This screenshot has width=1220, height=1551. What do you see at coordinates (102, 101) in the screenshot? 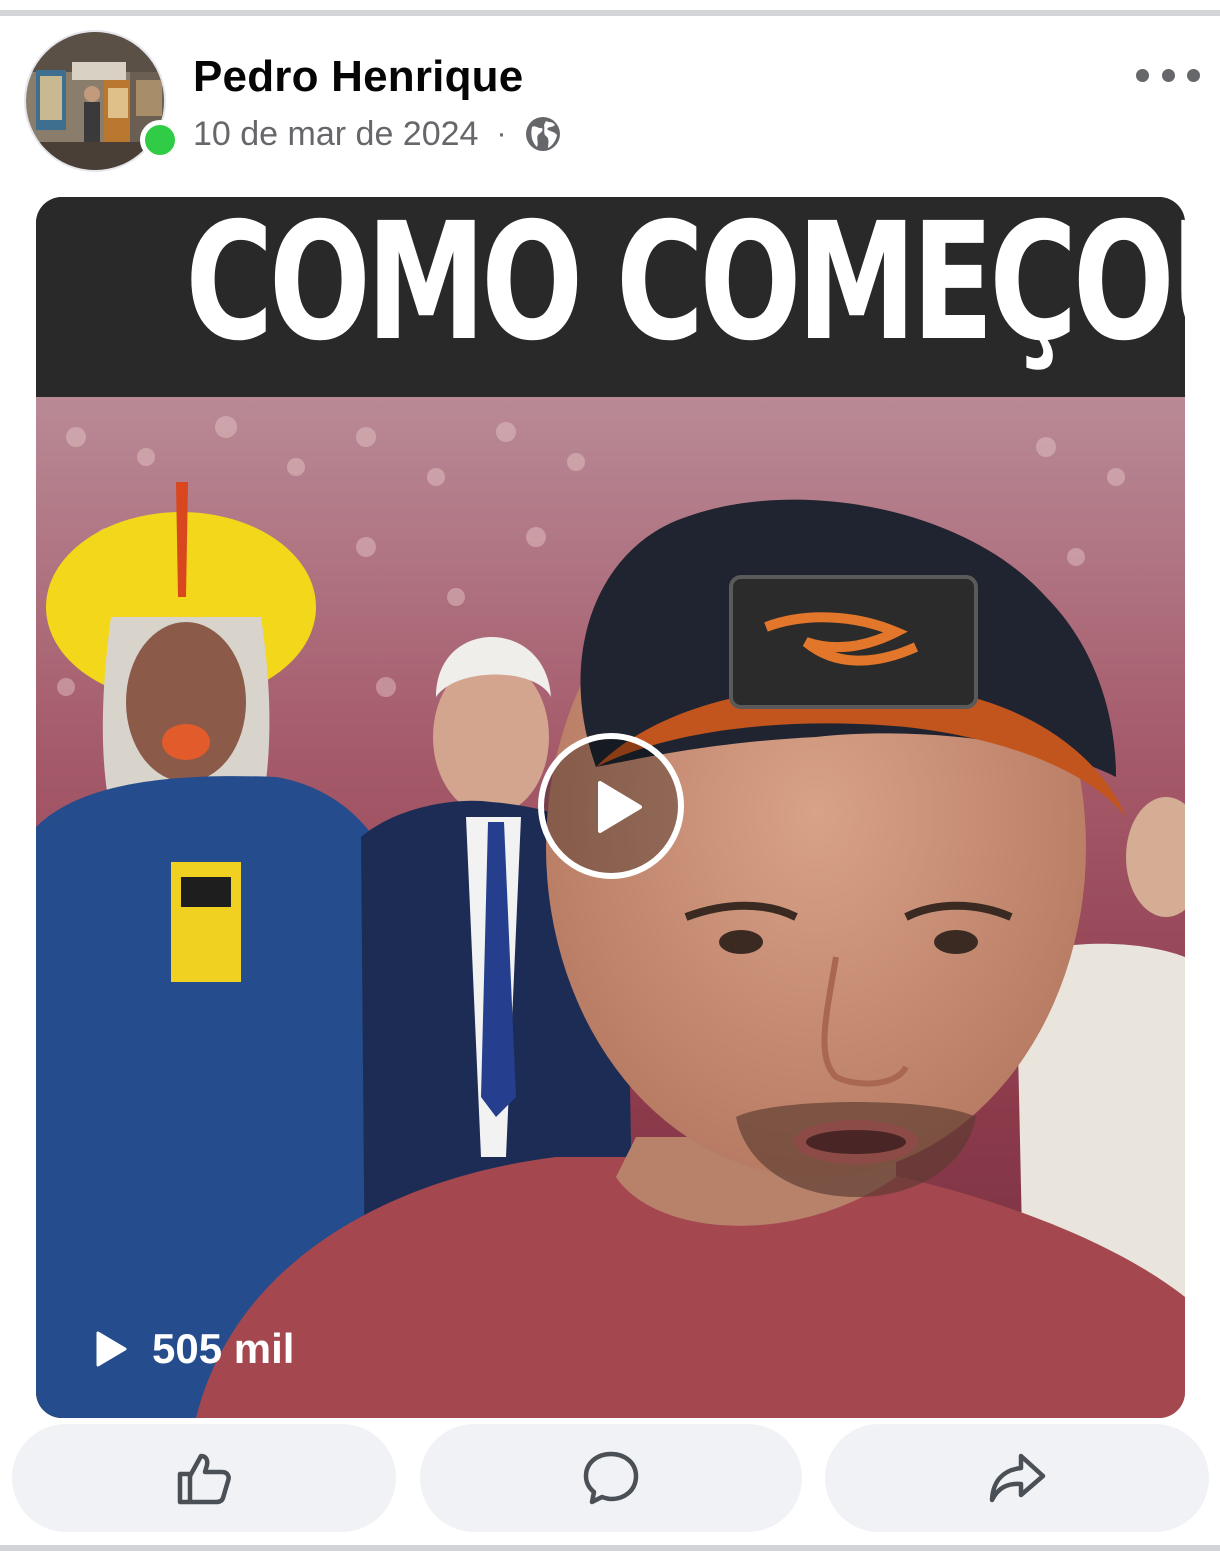
I see `author-avatar` at bounding box center [102, 101].